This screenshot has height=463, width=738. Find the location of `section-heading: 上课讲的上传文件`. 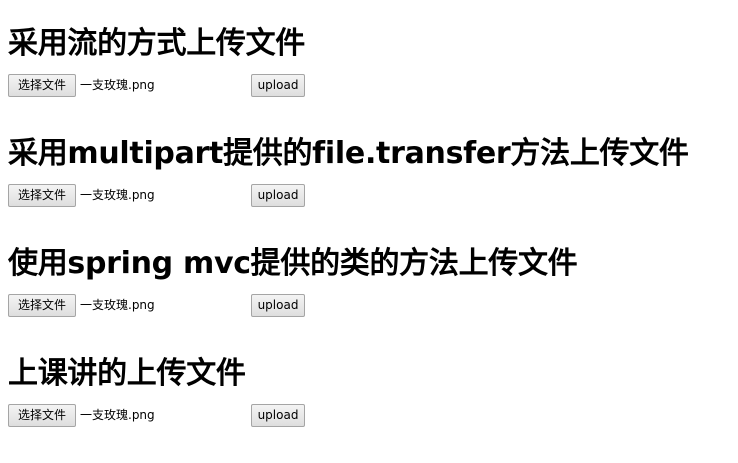

section-heading: 上课讲的上传文件 is located at coordinates (127, 373).